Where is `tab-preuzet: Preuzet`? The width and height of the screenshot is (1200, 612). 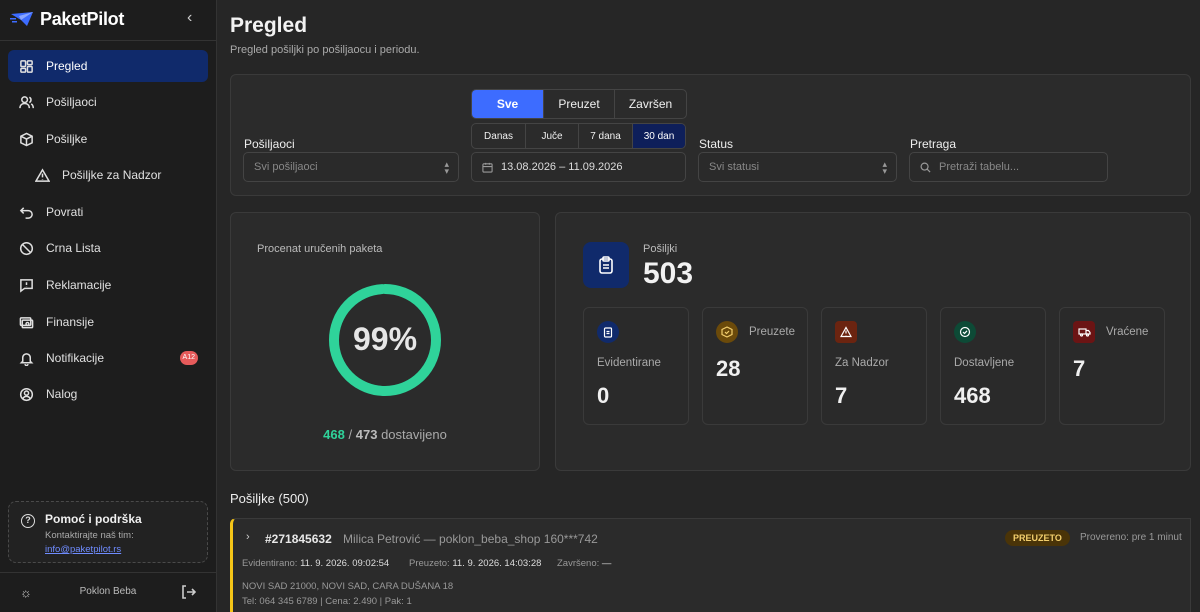 tab-preuzet: Preuzet is located at coordinates (579, 104).